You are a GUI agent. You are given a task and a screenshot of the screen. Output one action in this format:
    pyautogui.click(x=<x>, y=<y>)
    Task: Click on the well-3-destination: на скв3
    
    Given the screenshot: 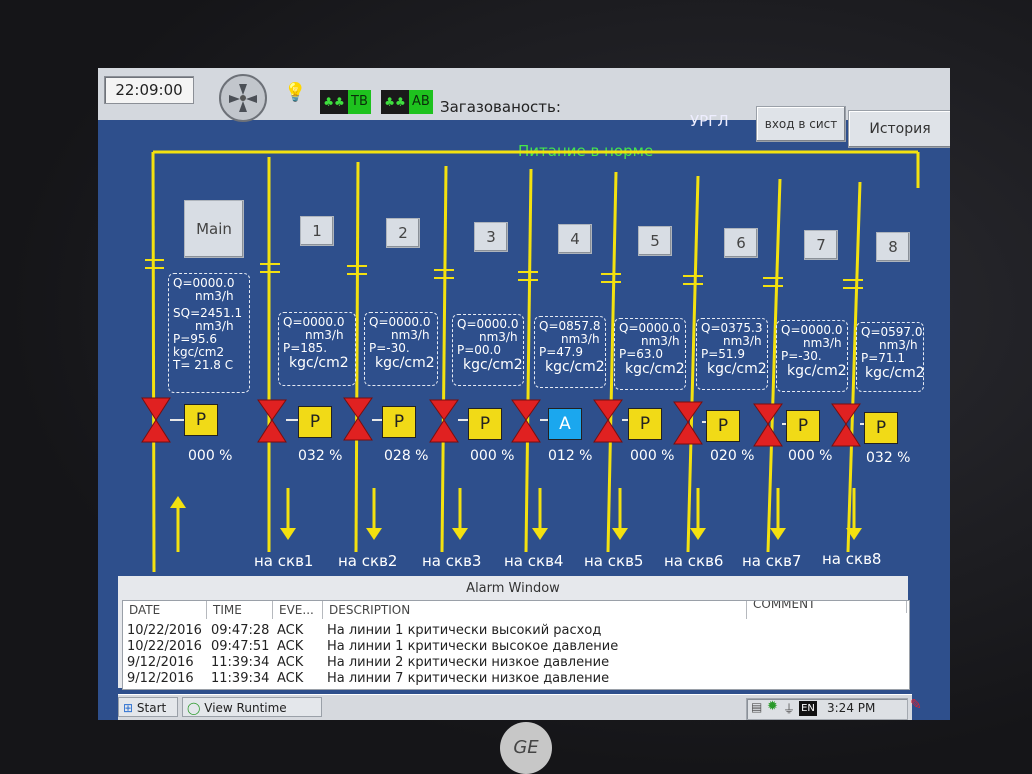 What is the action you would take?
    pyautogui.click(x=452, y=561)
    